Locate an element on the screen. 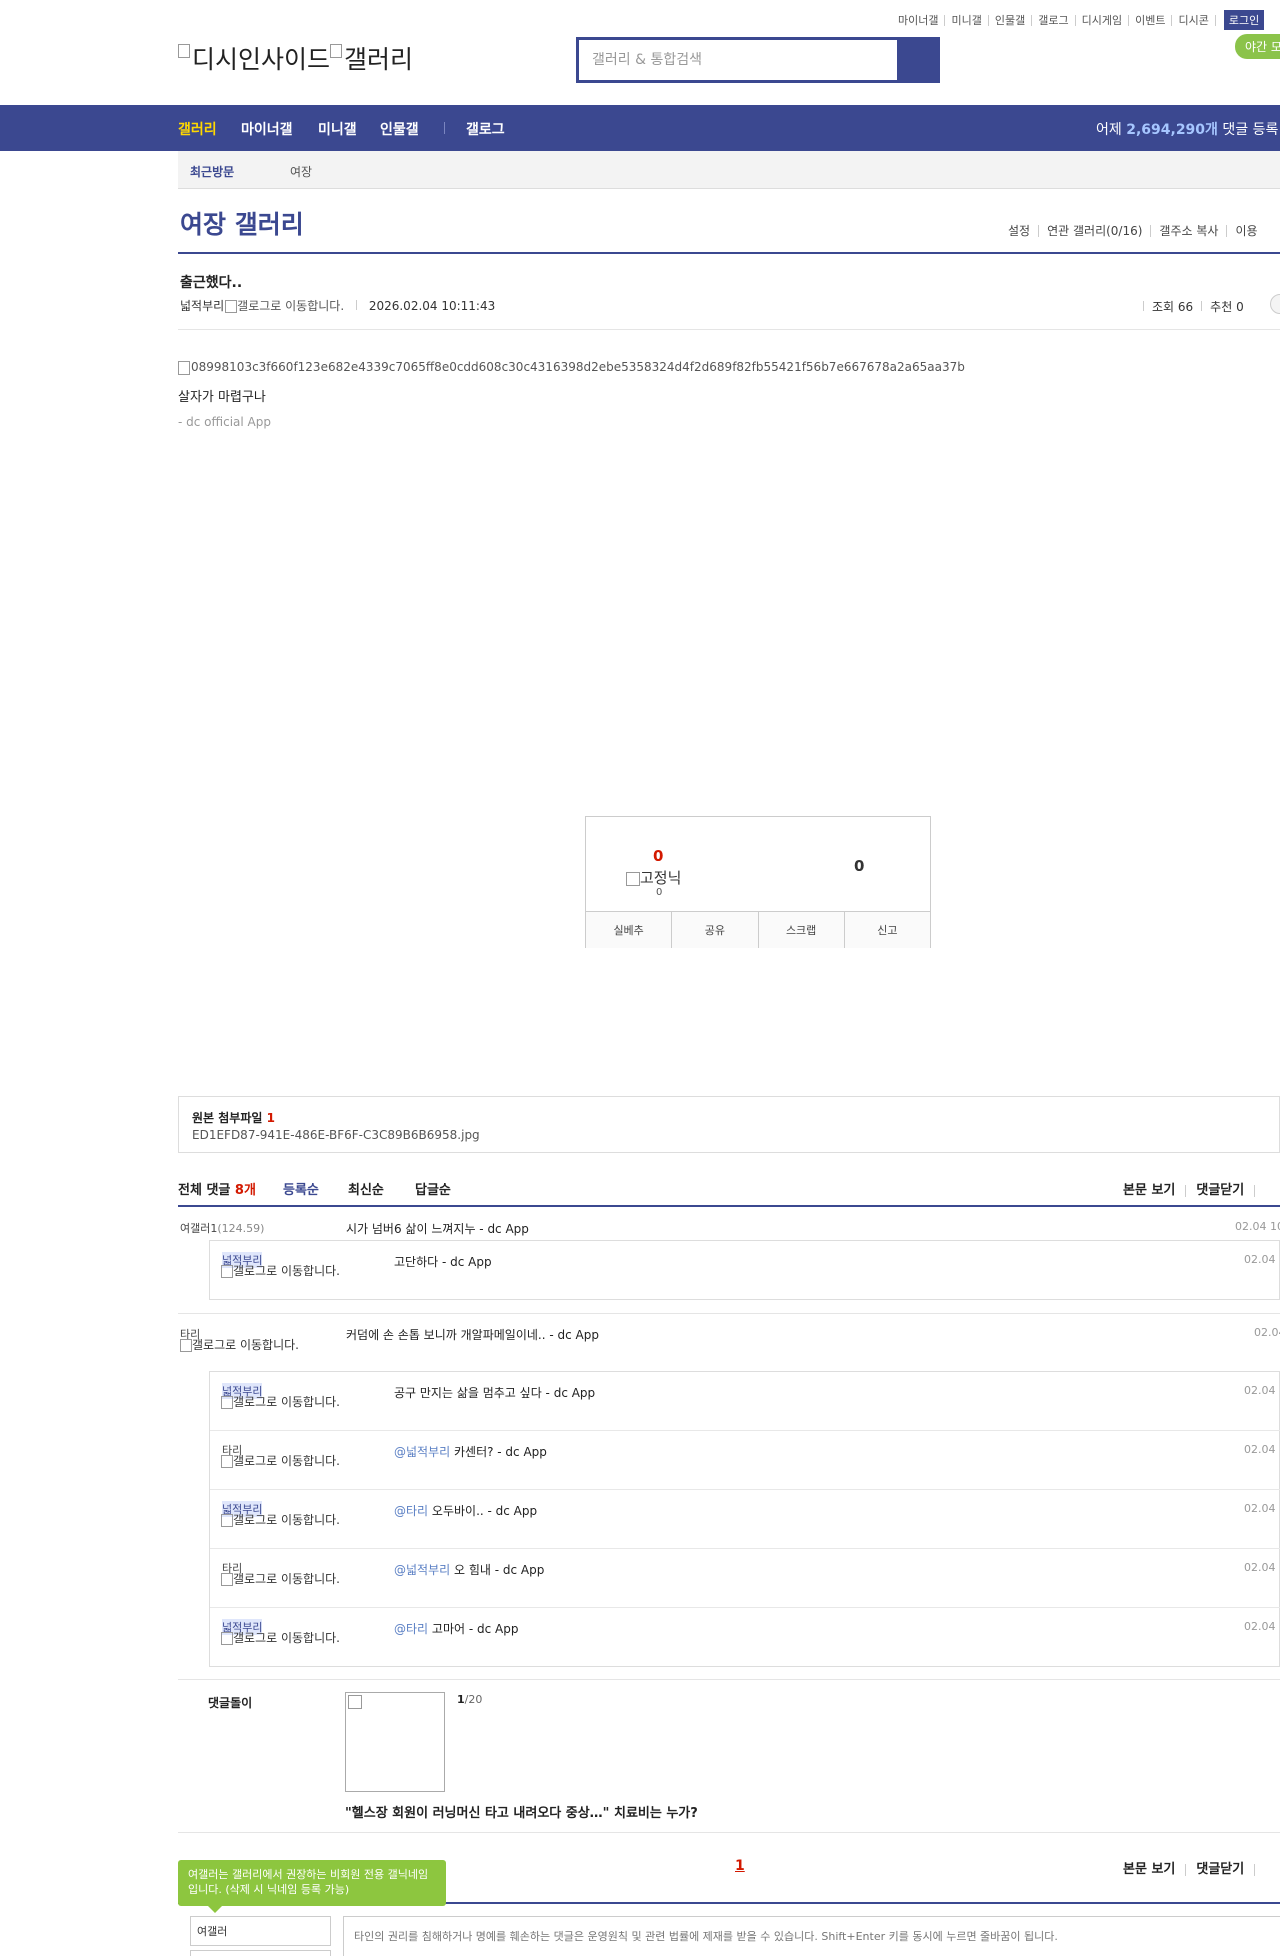 This screenshot has width=1280, height=1956. title-divider is located at coordinates (729, 253).